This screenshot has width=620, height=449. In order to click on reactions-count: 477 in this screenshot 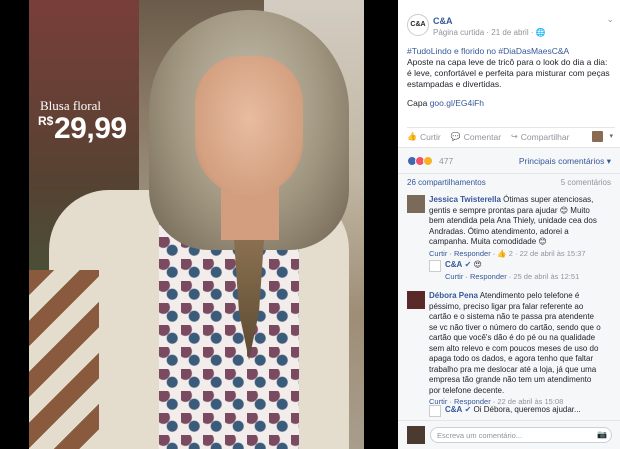, I will do `click(446, 161)`.